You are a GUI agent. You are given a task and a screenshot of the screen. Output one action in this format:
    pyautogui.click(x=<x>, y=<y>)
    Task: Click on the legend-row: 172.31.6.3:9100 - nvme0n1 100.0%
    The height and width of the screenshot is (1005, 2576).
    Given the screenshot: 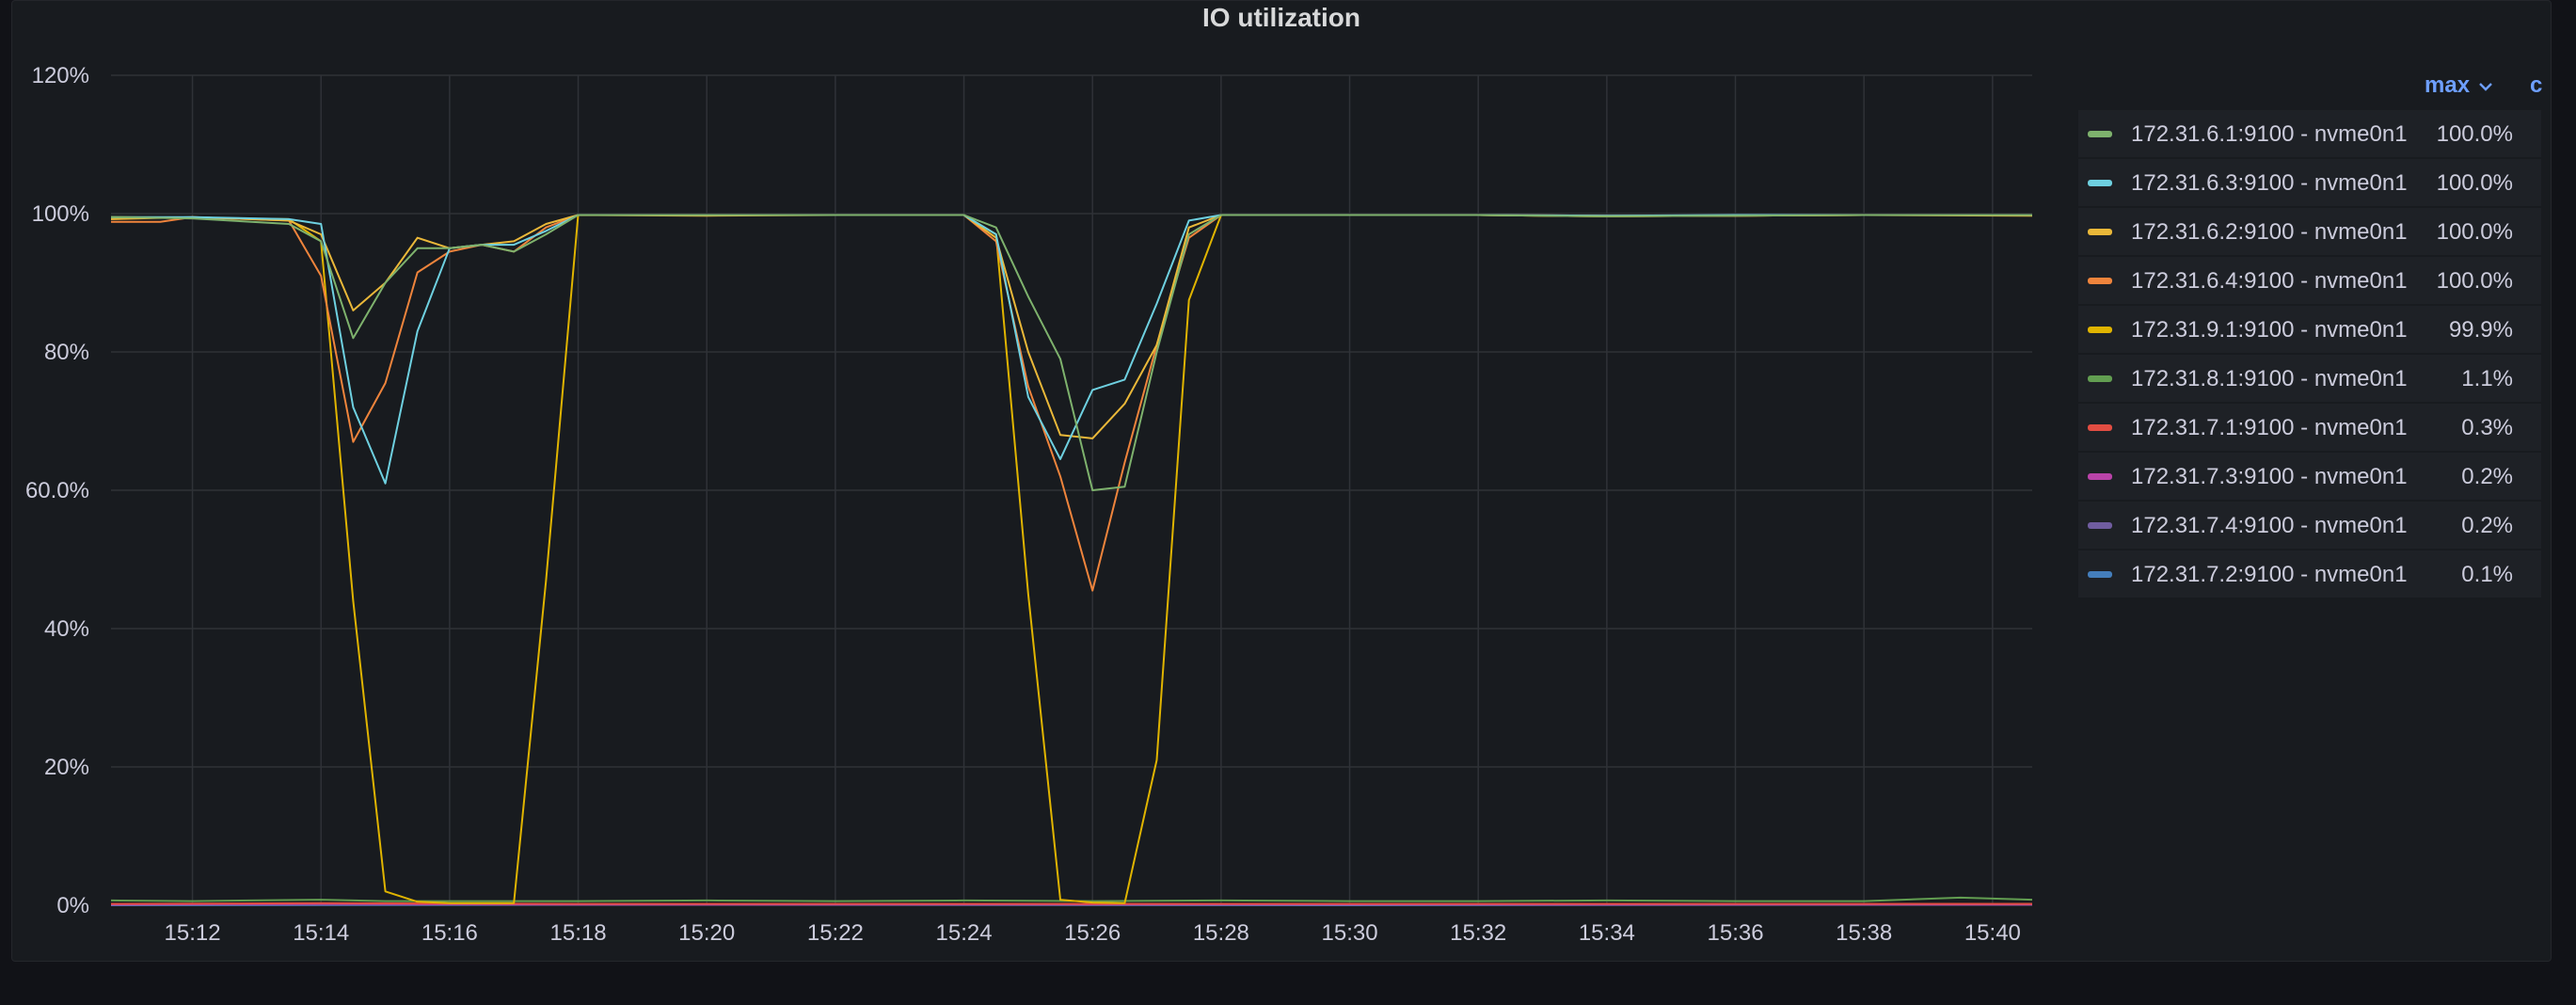 What is the action you would take?
    pyautogui.click(x=2309, y=183)
    